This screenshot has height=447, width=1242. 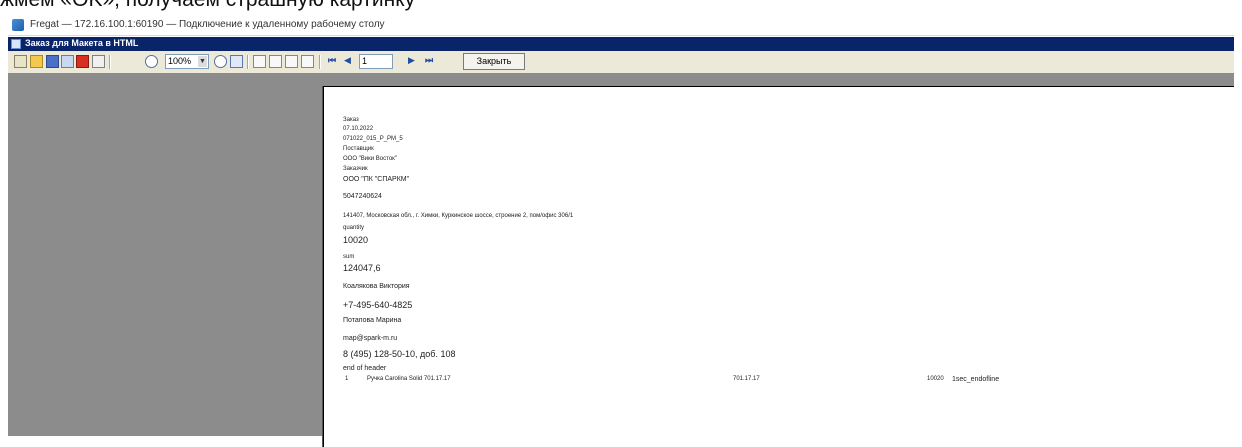 What do you see at coordinates (376, 286) in the screenshot?
I see `report-line: Коалякова Виктория` at bounding box center [376, 286].